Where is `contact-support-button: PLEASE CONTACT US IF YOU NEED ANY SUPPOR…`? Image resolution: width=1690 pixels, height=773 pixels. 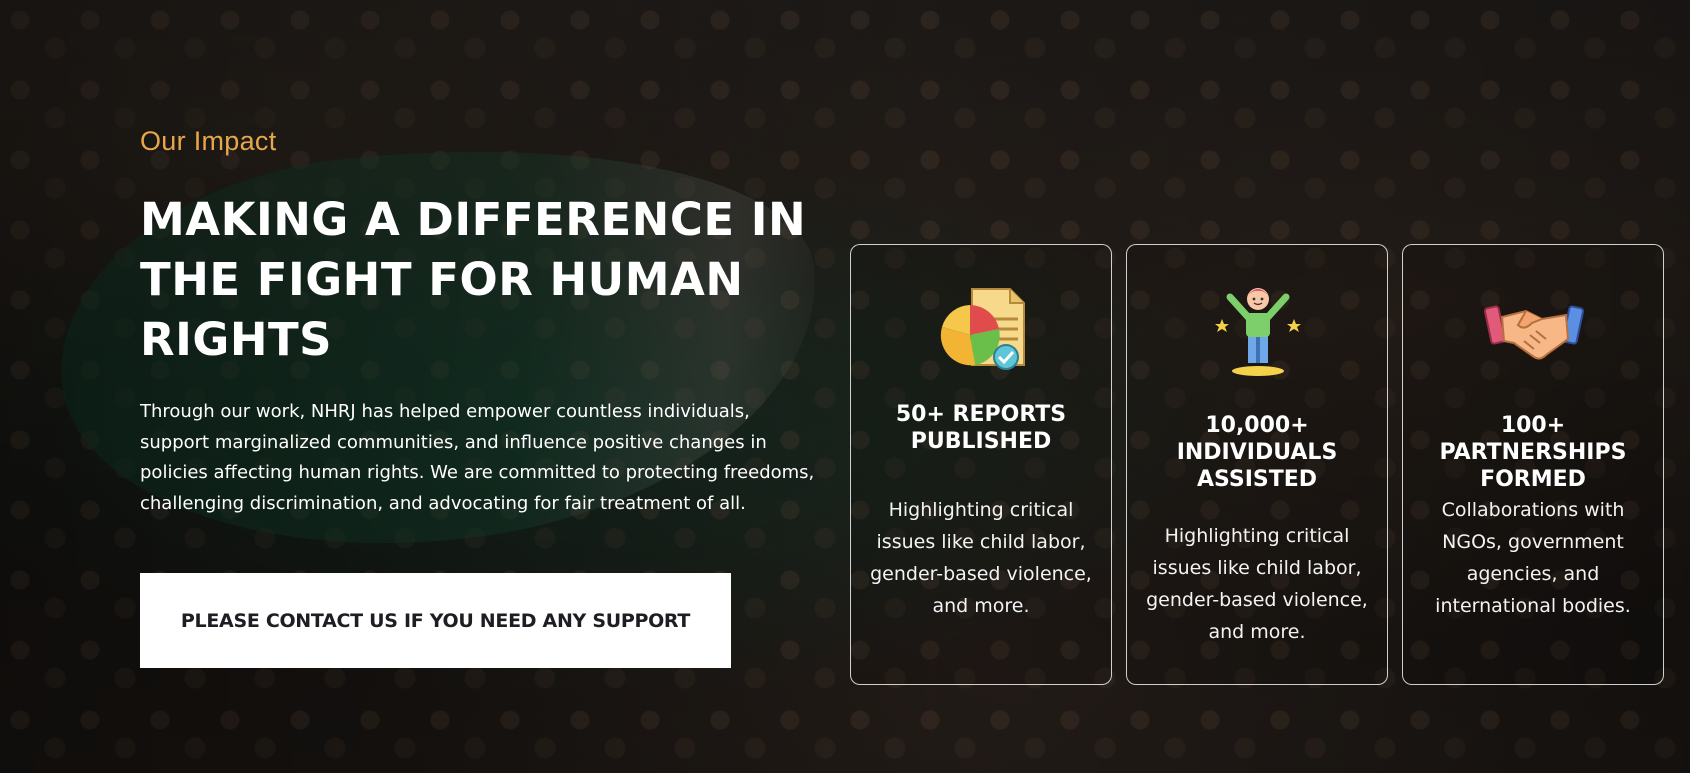 contact-support-button: PLEASE CONTACT US IF YOU NEED ANY SUPPOR… is located at coordinates (435, 620).